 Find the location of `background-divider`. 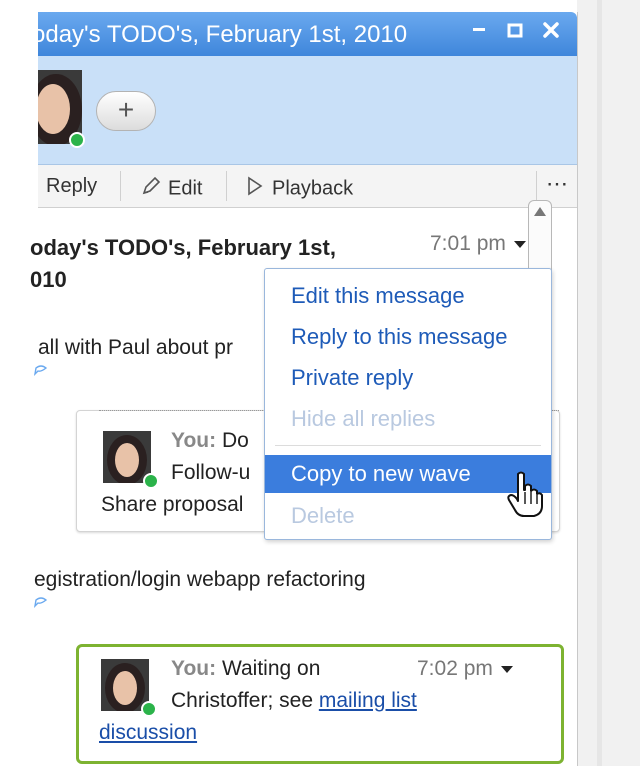

background-divider is located at coordinates (599, 383).